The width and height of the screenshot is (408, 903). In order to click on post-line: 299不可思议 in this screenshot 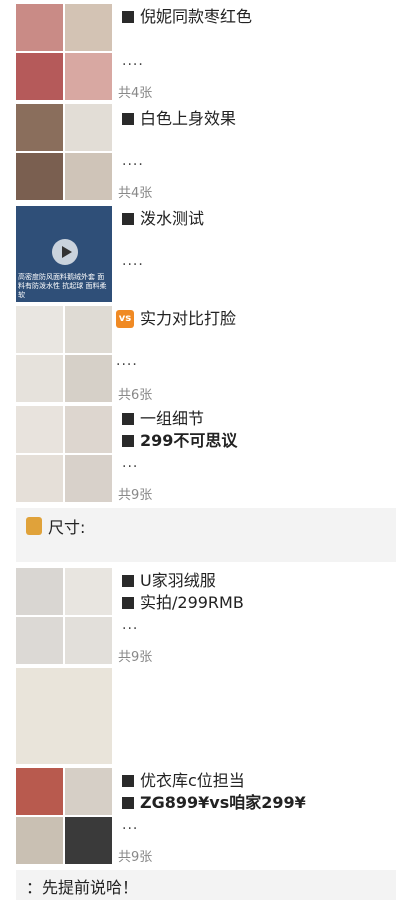, I will do `click(189, 440)`.